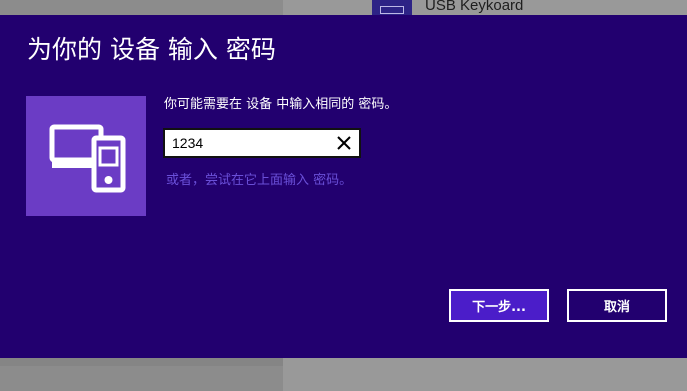  What do you see at coordinates (151, 49) in the screenshot?
I see `dialog-title: 为你的 设备 输入 密码` at bounding box center [151, 49].